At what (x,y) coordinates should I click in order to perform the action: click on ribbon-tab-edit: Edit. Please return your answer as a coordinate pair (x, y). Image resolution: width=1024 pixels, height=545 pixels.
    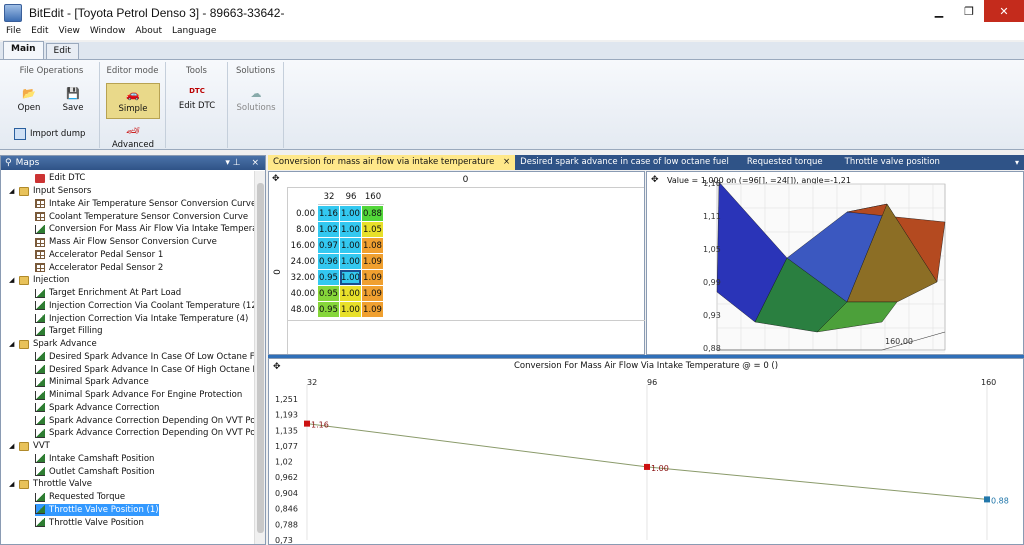
    Looking at the image, I should click on (62, 51).